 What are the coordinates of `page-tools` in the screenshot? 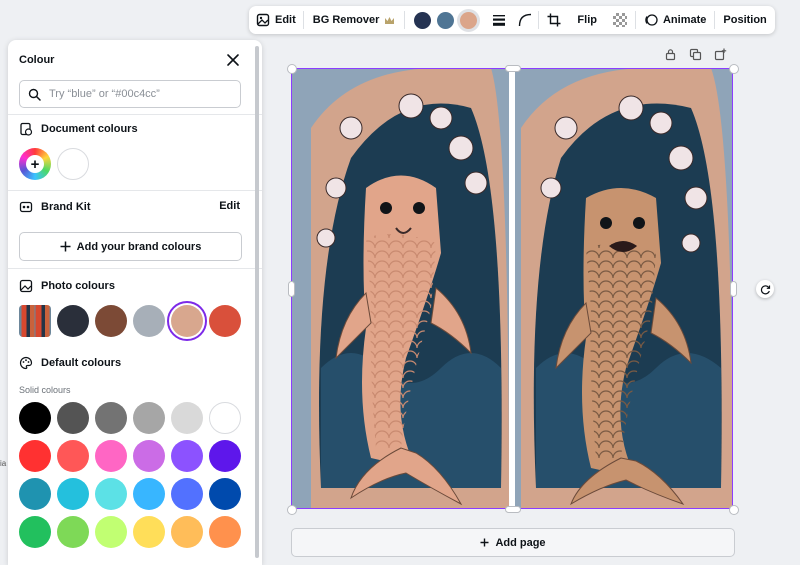 It's located at (695, 54).